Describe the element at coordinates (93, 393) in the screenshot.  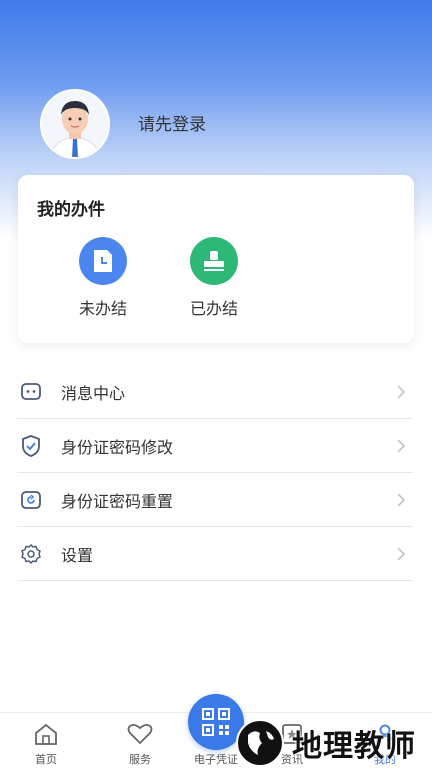
I see `menu-item-label: 消息中心` at that location.